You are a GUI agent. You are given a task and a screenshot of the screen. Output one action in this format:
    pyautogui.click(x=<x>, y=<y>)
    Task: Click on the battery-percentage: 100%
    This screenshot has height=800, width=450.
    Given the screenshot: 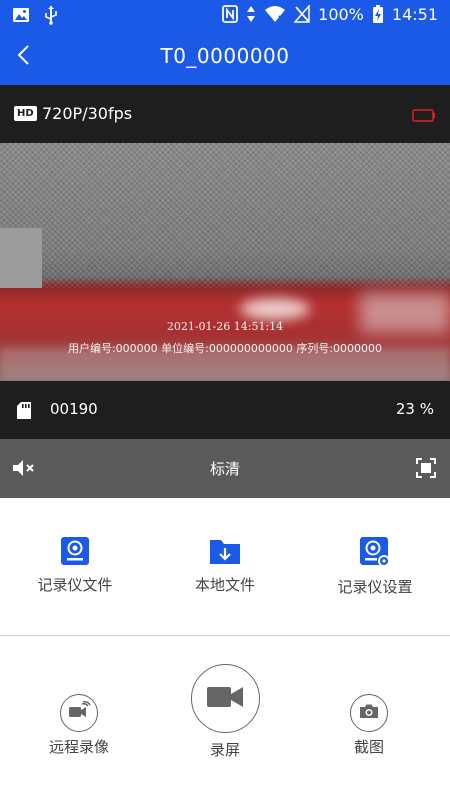 What is the action you would take?
    pyautogui.click(x=341, y=14)
    